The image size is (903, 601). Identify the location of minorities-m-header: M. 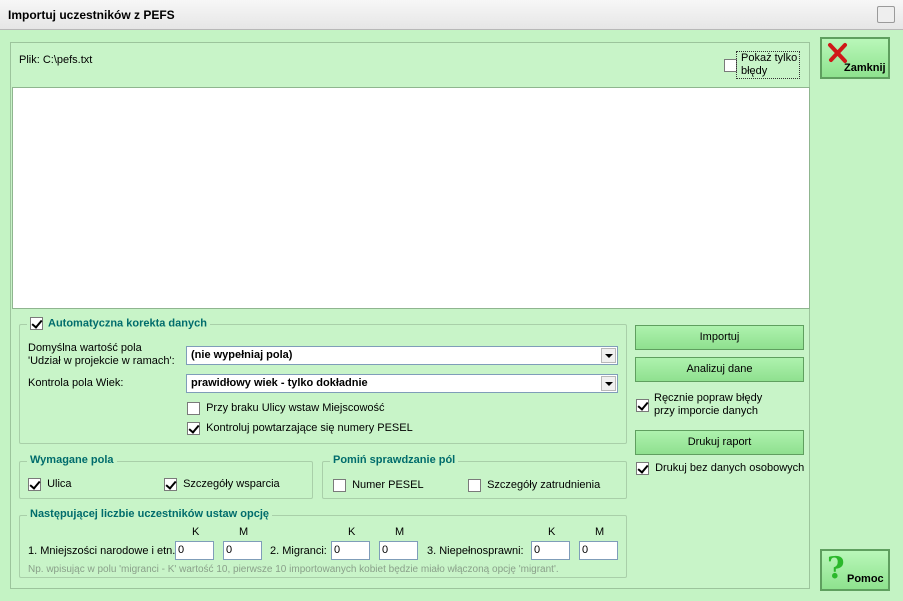
(244, 532).